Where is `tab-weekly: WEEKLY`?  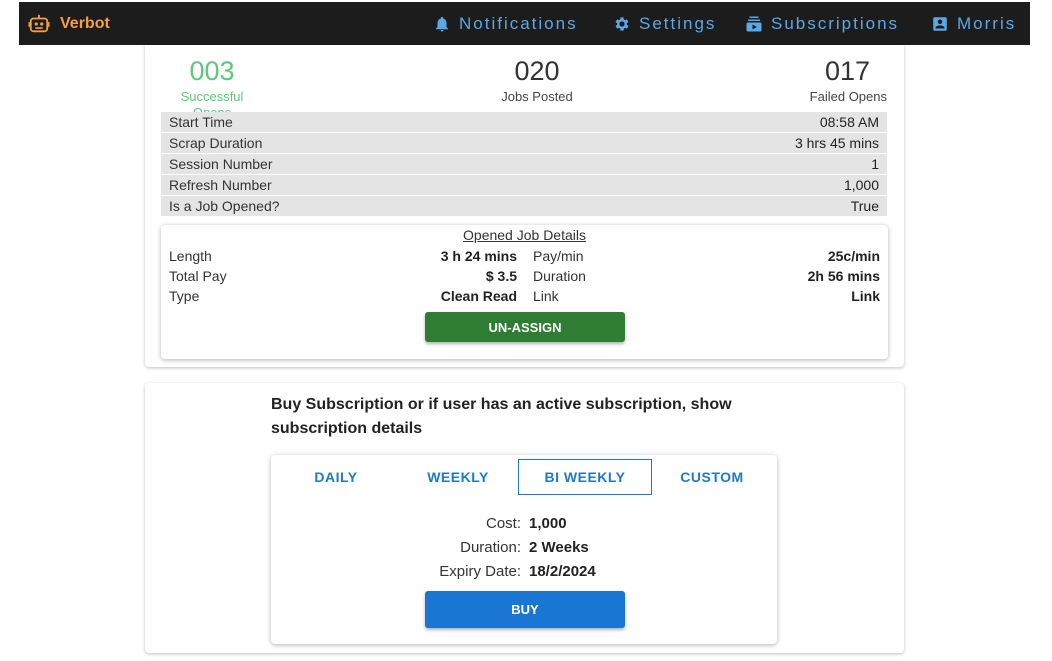 tab-weekly: WEEKLY is located at coordinates (458, 477).